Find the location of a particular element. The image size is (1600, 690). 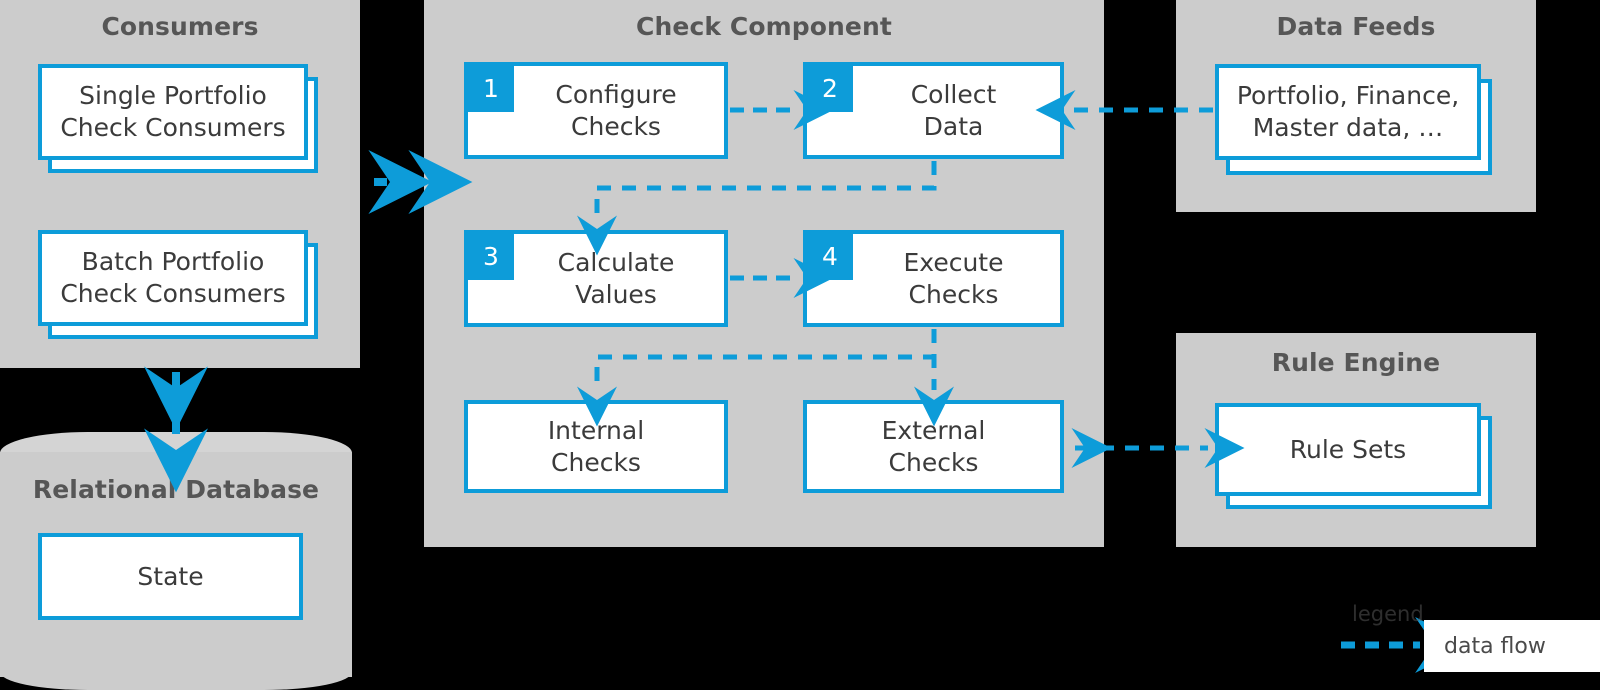

check-box-external-checks-label: External Checks is located at coordinates (933, 446).